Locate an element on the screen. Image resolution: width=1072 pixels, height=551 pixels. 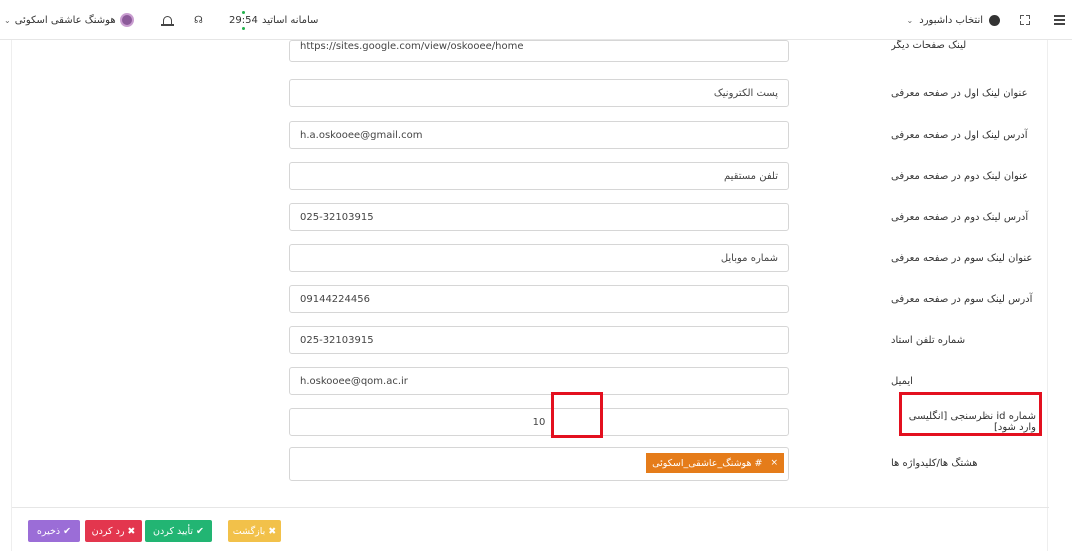
form-row: عنوان لینک دوم در صفحه معرفی تلفن مستقیم is located at coordinates (530, 183).